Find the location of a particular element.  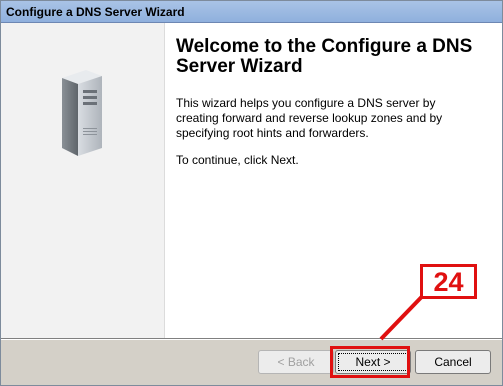

window-title: Configure a DNS Server Wizard is located at coordinates (95, 12).